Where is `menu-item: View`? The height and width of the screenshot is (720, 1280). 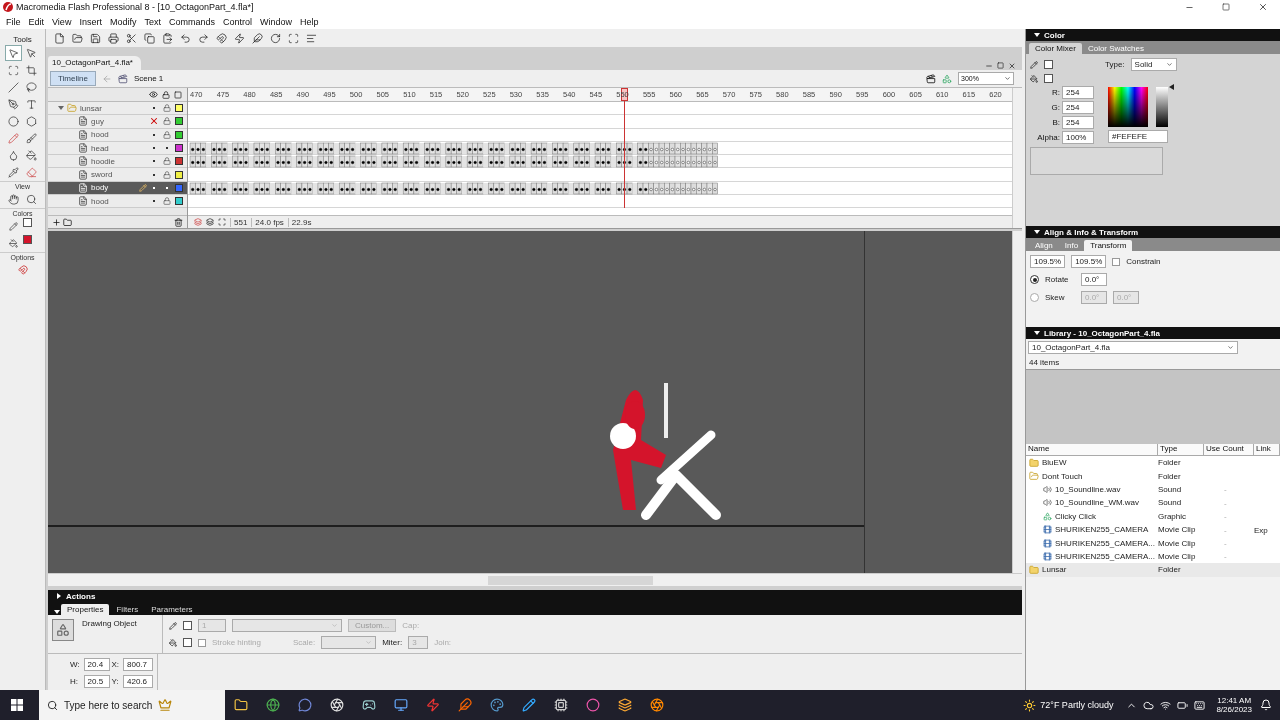 menu-item: View is located at coordinates (62, 21).